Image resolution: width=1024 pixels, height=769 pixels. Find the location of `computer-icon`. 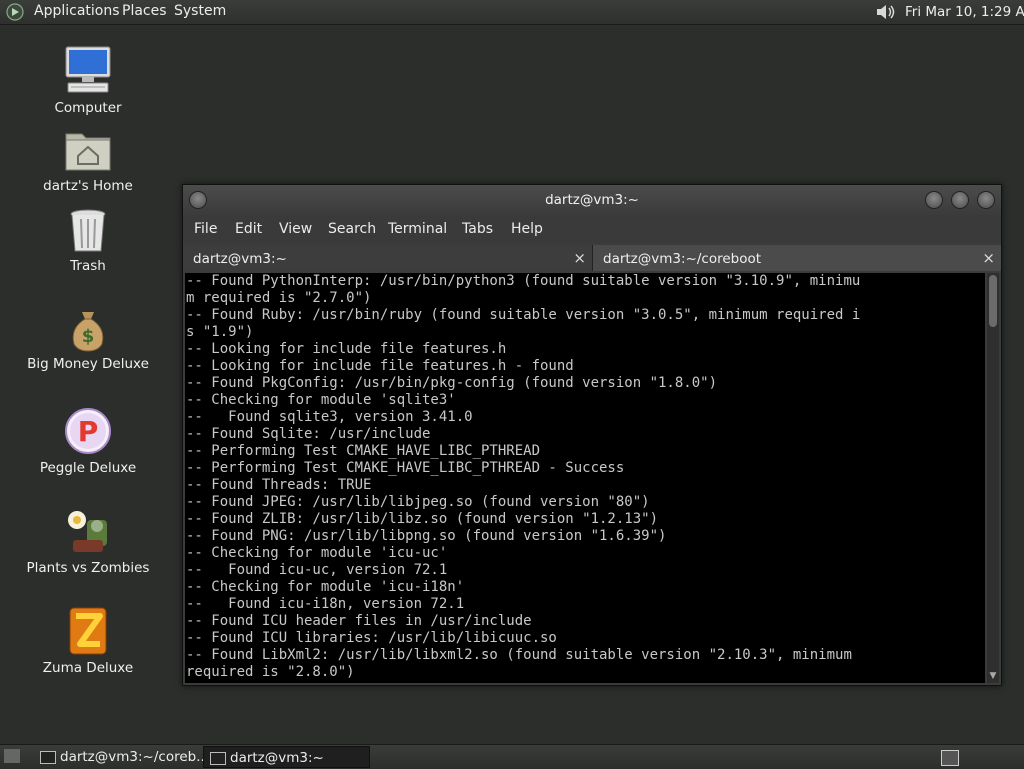

computer-icon is located at coordinates (88, 69).